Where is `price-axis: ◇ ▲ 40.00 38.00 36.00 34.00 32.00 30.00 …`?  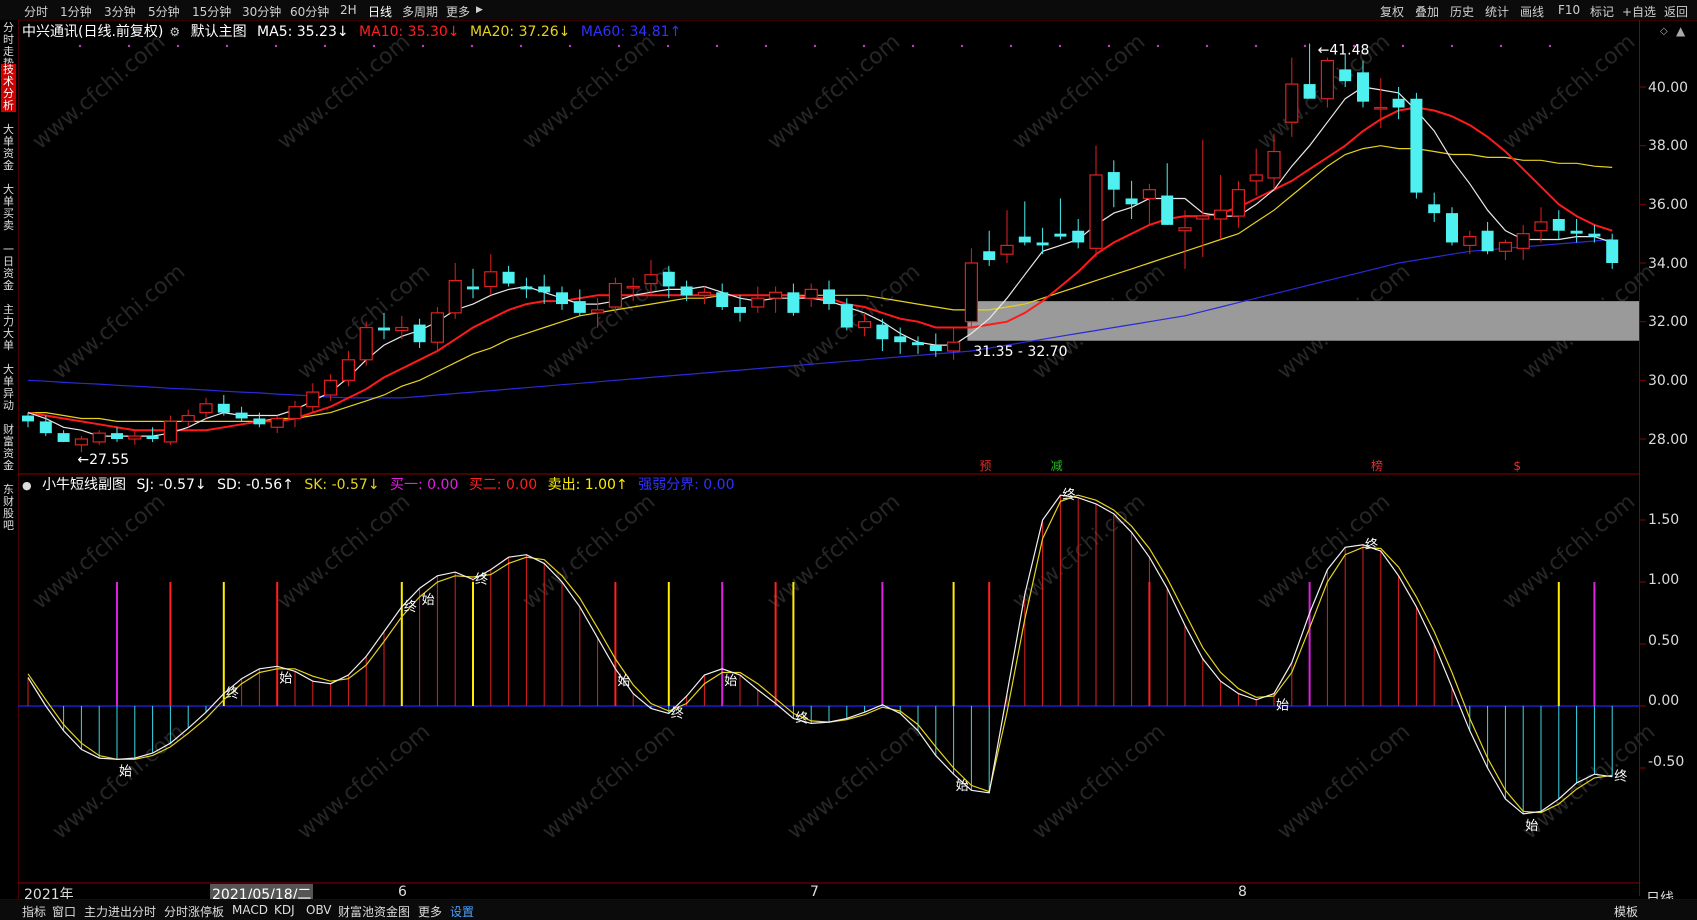 price-axis: ◇ ▲ 40.00 38.00 36.00 34.00 32.00 30.00 … is located at coordinates (1668, 463).